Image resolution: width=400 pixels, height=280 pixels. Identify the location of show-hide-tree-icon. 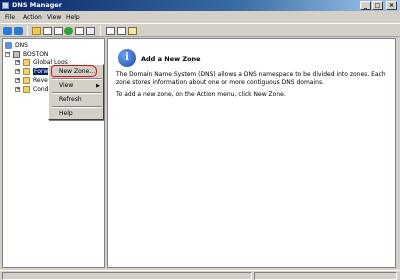
(47, 31).